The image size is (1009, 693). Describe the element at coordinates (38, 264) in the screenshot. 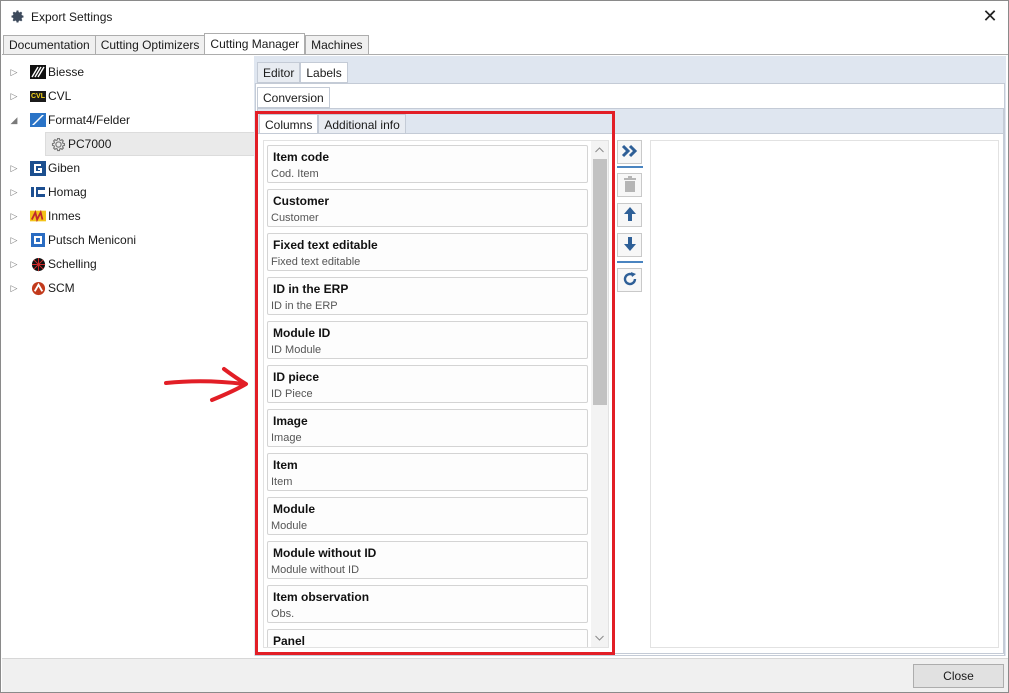

I see `schelling-logo-icon` at that location.